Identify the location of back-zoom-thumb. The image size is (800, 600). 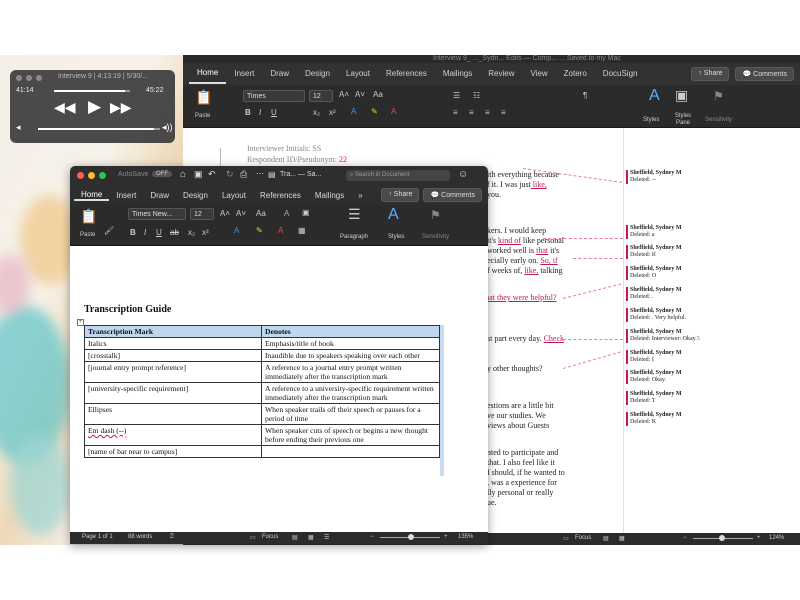
(722, 538).